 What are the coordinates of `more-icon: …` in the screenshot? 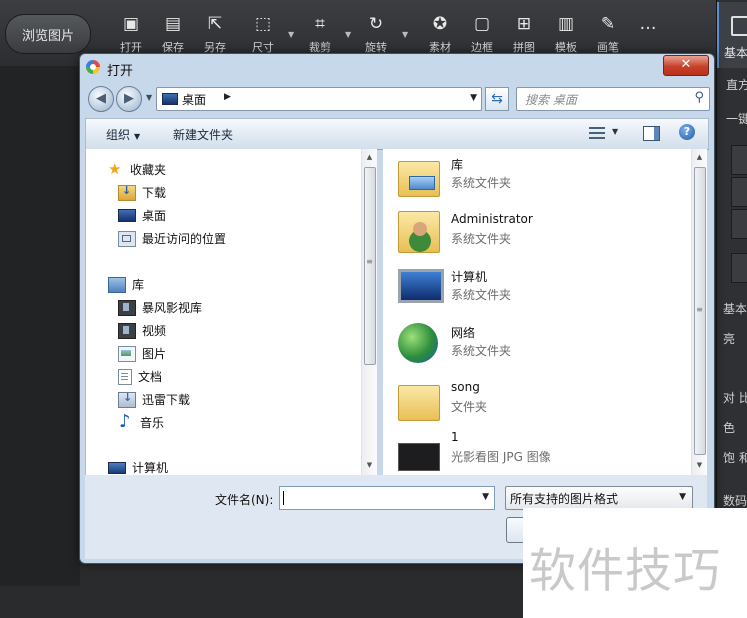 It's located at (648, 24).